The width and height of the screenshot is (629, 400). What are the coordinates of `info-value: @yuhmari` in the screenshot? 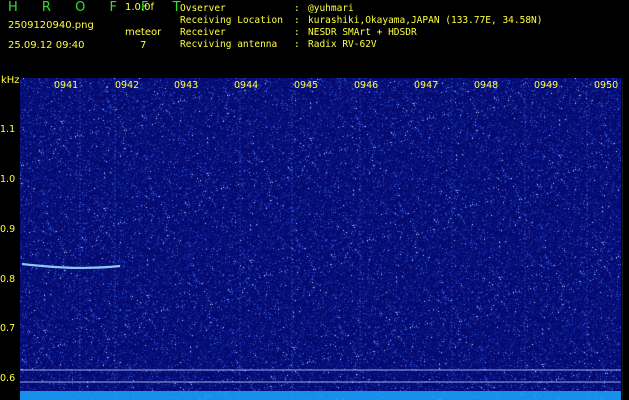 It's located at (331, 8).